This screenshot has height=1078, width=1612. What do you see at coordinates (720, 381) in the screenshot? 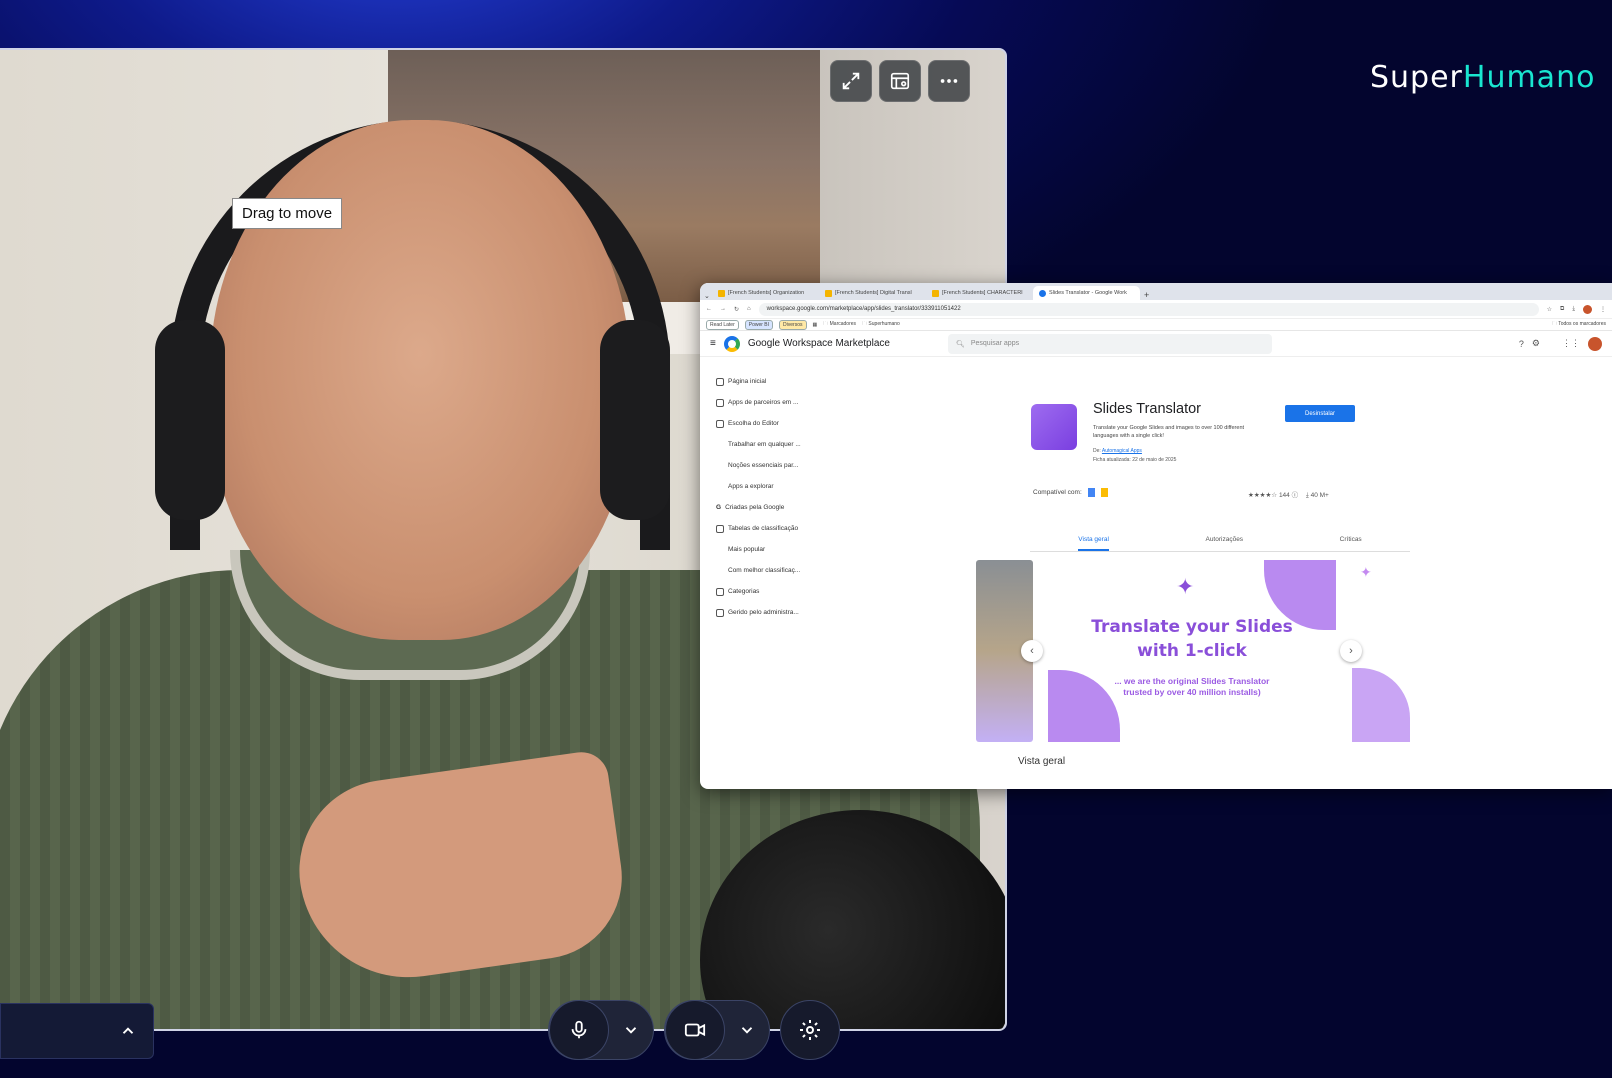
I see `home-icon` at bounding box center [720, 381].